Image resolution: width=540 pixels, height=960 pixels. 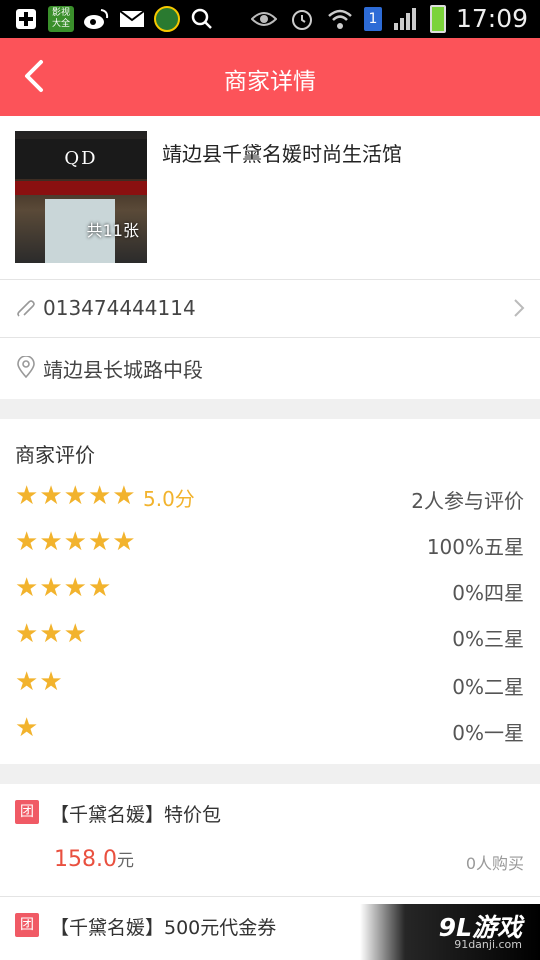 I want to click on phone-icon, so click(x=26, y=308).